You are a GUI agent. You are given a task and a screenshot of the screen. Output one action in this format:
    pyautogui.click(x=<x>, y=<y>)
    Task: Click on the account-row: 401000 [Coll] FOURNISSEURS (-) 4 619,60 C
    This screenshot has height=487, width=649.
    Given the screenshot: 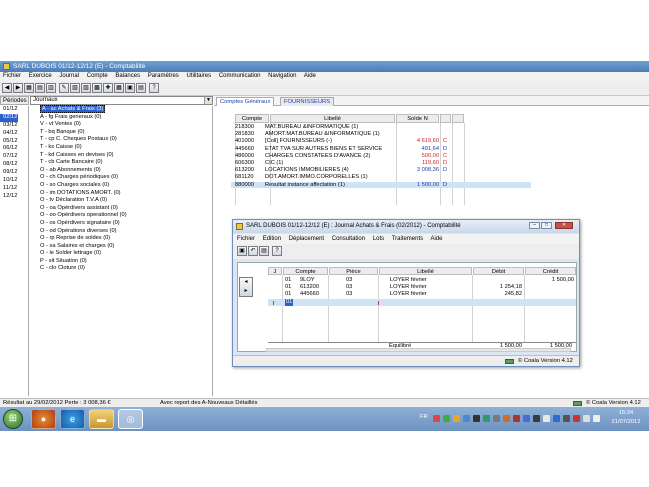 What is the action you would take?
    pyautogui.click(x=381, y=141)
    